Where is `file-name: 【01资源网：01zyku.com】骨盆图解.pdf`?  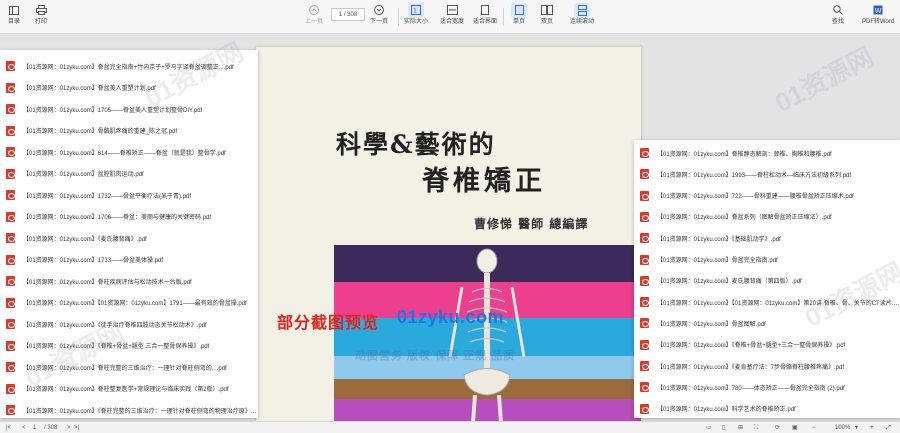
file-name: 【01资源网：01zyku.com】骨盆图解.pdf is located at coordinates (711, 324).